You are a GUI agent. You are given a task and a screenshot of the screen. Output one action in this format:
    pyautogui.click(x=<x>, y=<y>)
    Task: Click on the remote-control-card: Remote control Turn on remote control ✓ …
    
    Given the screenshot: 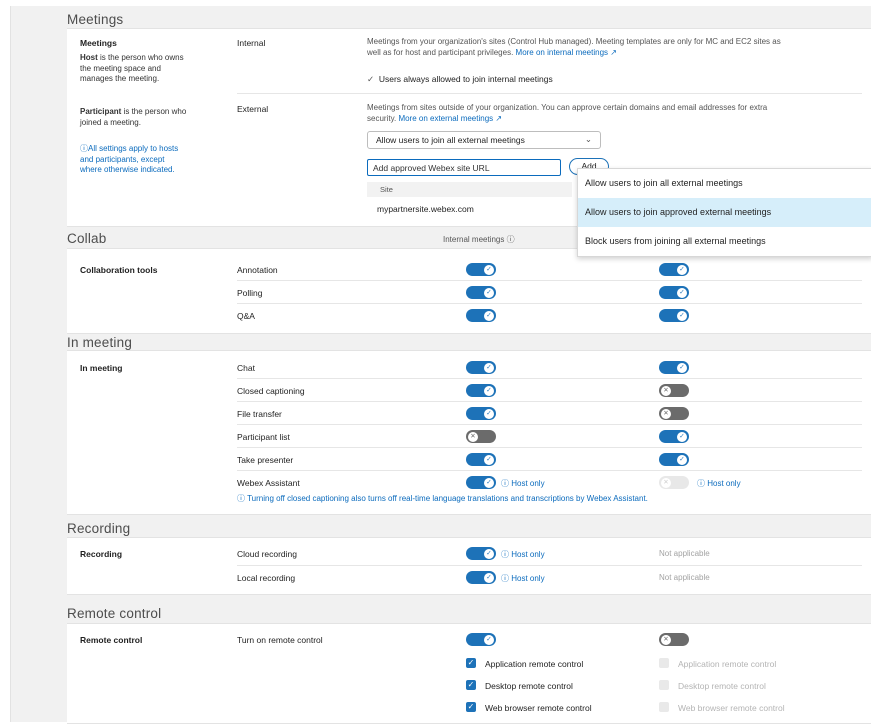 What is the action you would take?
    pyautogui.click(x=469, y=673)
    